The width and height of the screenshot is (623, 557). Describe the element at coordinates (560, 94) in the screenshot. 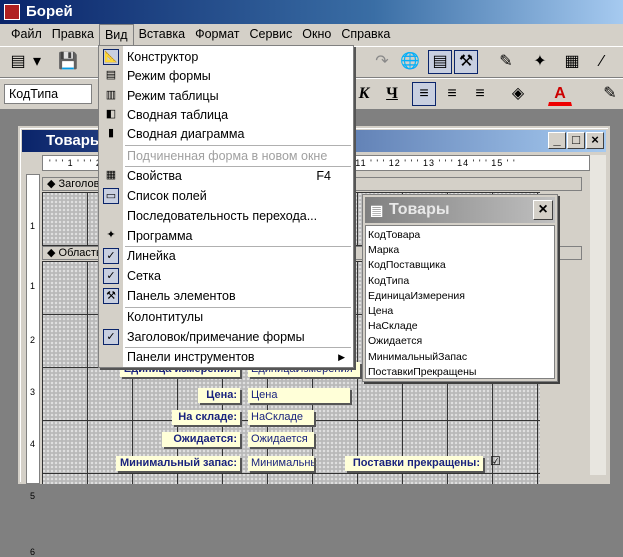

I see `font-color-icon: A` at that location.